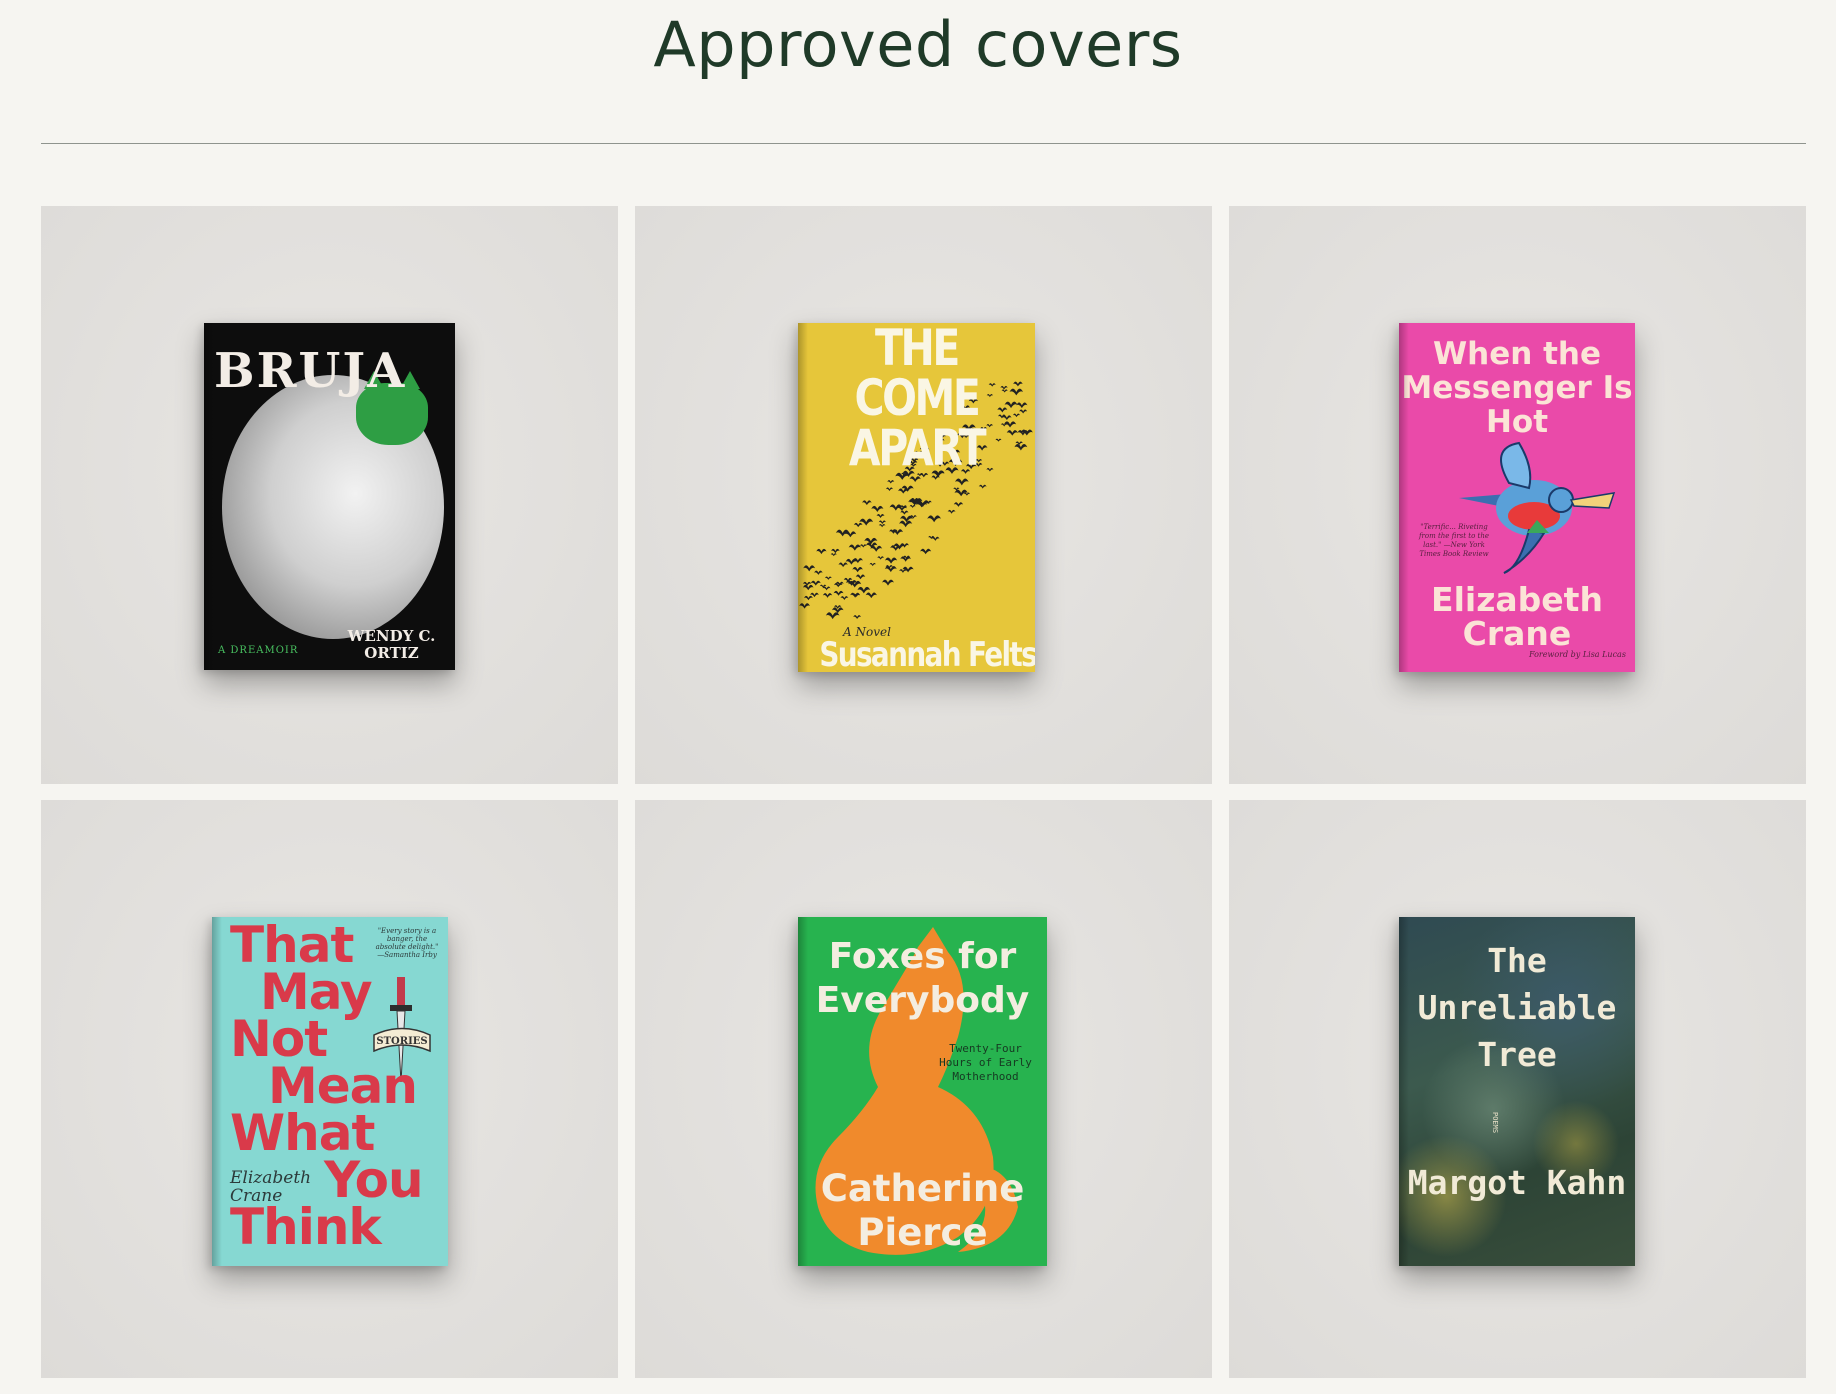 Image resolution: width=1836 pixels, height=1394 pixels. Describe the element at coordinates (302, 1133) in the screenshot. I see `title-line: What` at that location.